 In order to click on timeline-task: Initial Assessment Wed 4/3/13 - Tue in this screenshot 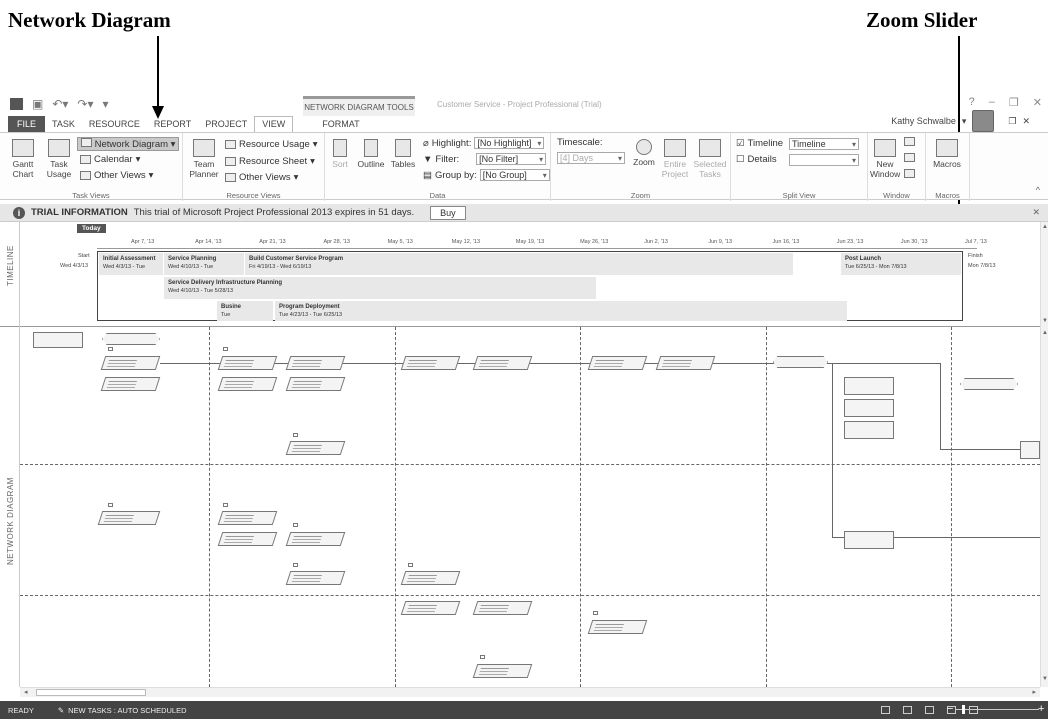, I will do `click(131, 264)`.